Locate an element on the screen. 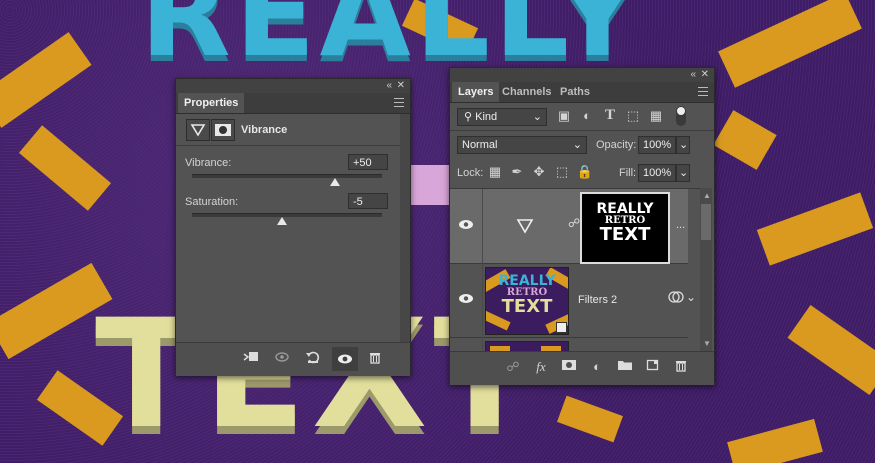 Image resolution: width=875 pixels, height=463 pixels. lock-transparent-pixels-icon: ▦ is located at coordinates (495, 172).